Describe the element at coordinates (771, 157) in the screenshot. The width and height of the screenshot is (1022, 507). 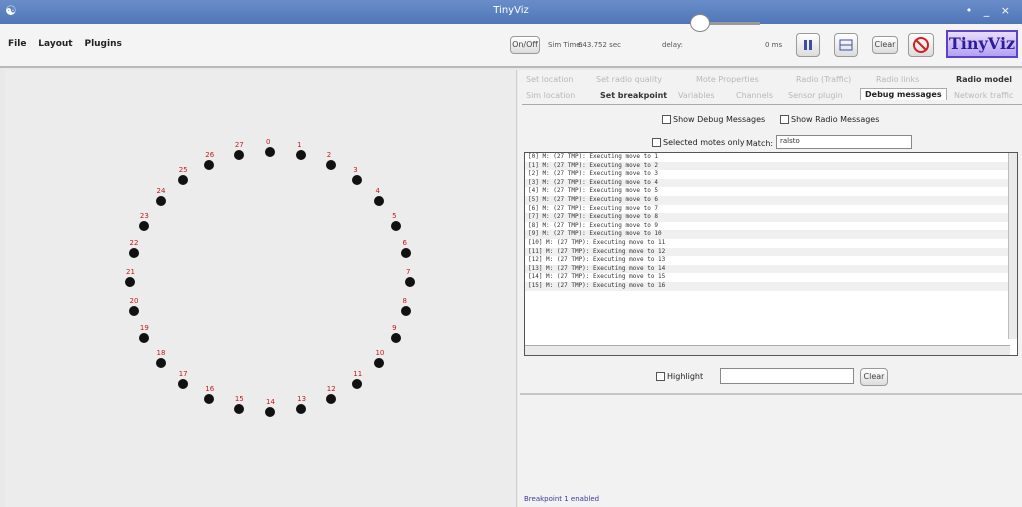
I see `log-row: [0] M: (27 TMP): Executing move to 1` at that location.